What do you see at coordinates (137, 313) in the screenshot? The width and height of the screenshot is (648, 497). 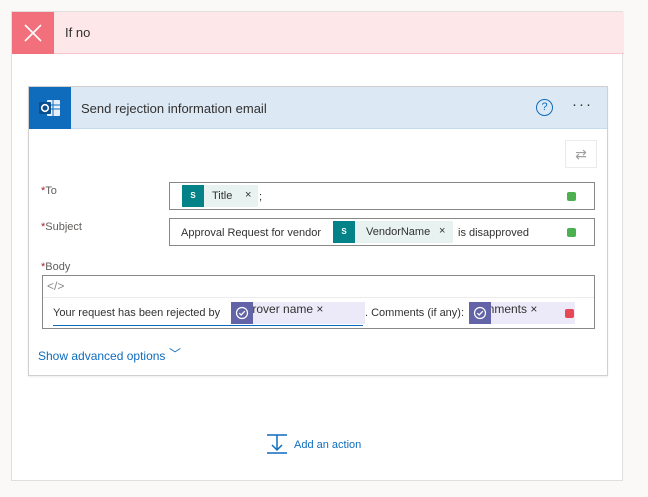 I see `body-prefix: Your request has been rejected by` at bounding box center [137, 313].